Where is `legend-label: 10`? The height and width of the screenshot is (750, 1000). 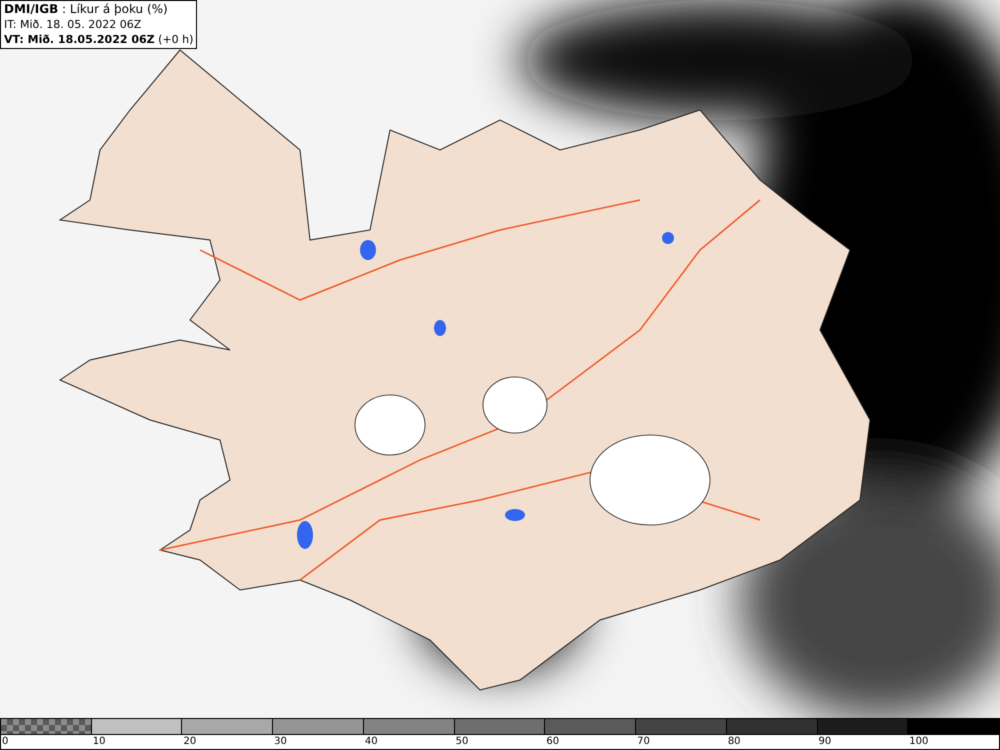 legend-label: 10 is located at coordinates (99, 741).